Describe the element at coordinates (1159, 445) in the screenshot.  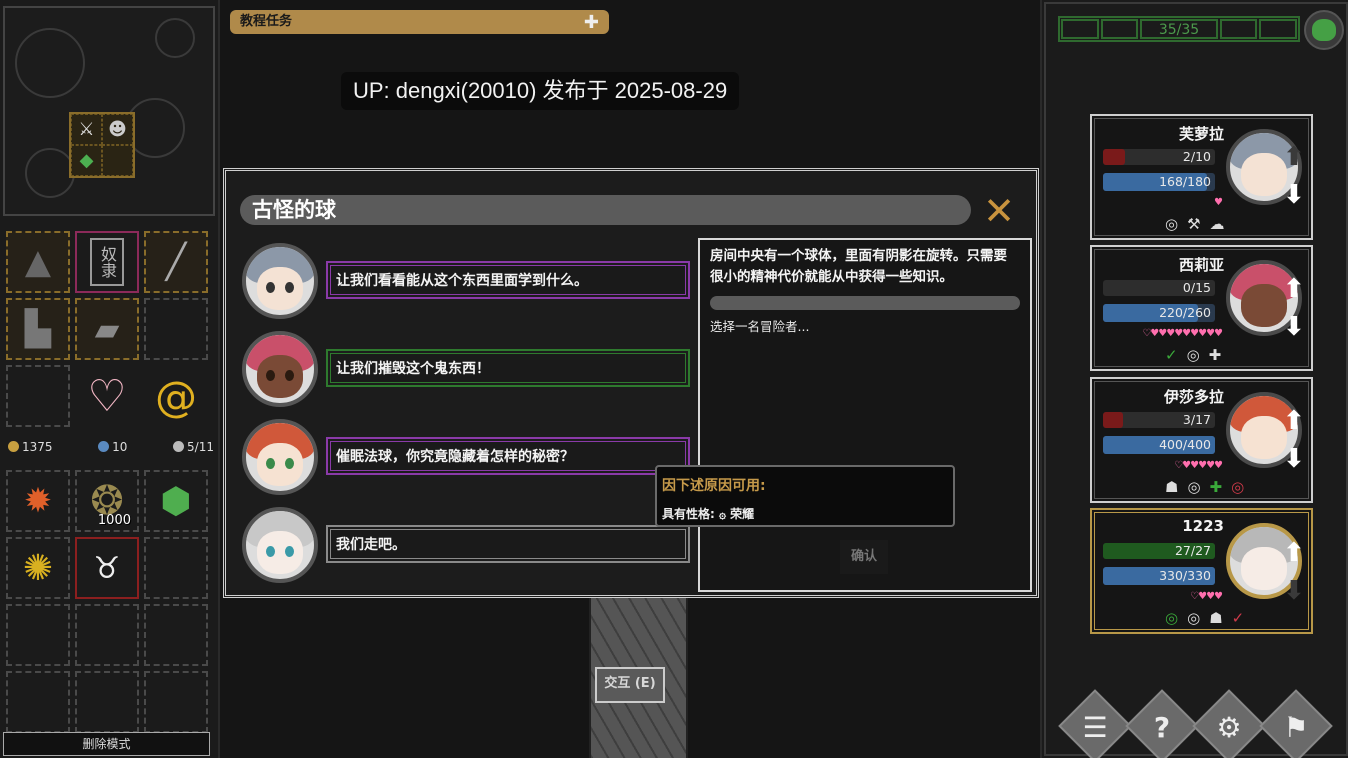
I see `sanity-bar: 400/400` at that location.